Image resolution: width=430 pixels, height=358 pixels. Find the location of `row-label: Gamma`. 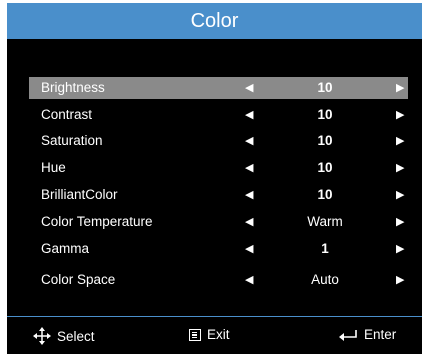

row-label: Gamma is located at coordinates (65, 248).